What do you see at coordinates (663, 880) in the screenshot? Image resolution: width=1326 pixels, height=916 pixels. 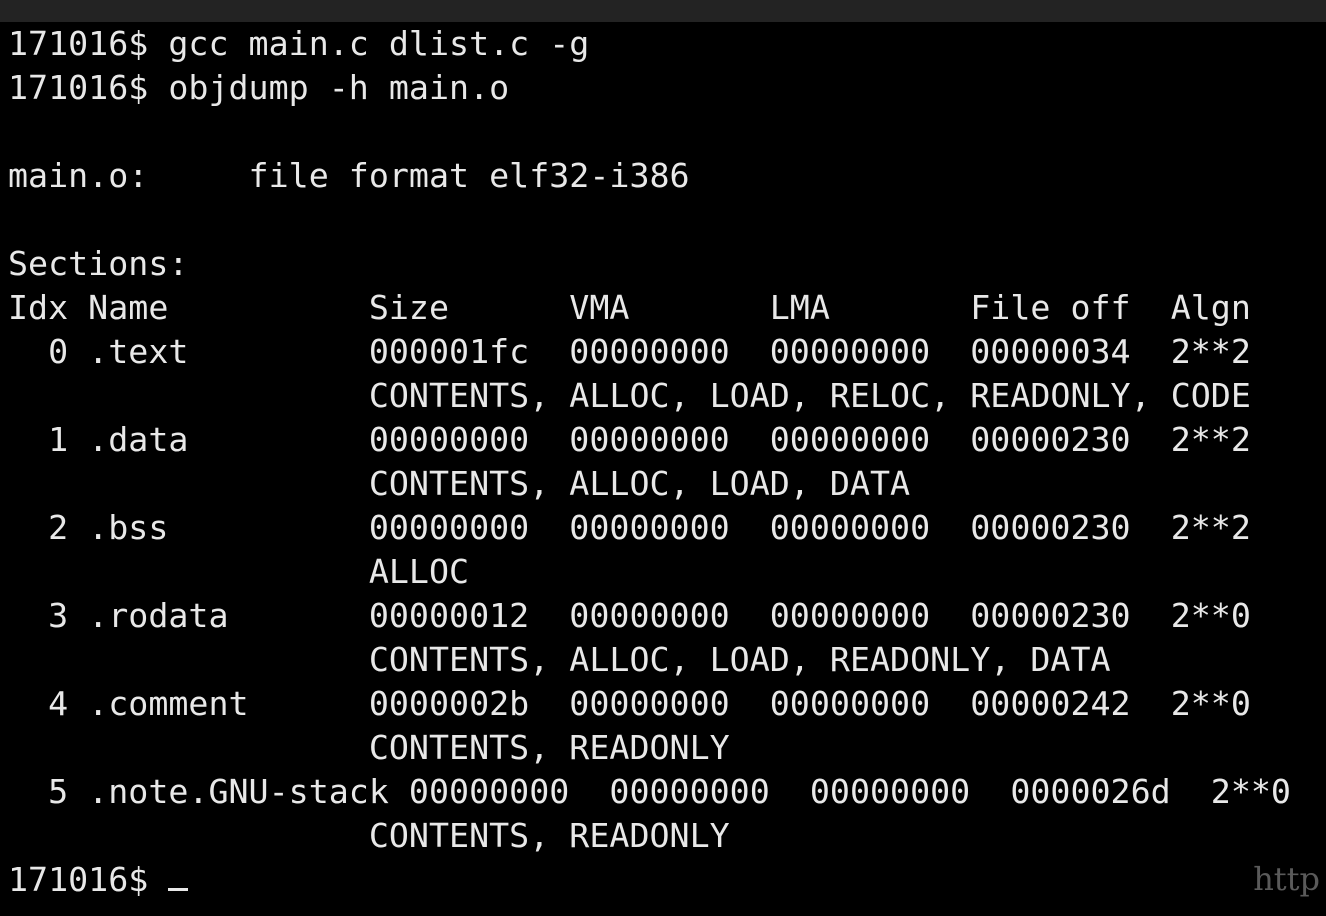 I see `prompt-line: 171016$` at bounding box center [663, 880].